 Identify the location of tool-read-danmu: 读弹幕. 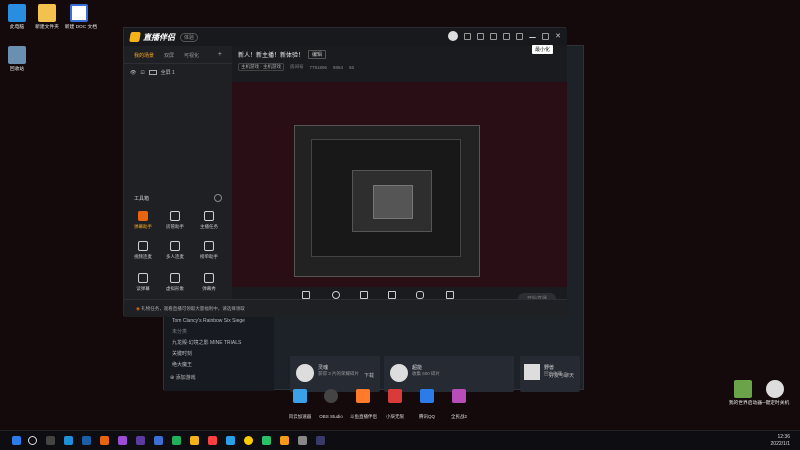
(143, 282).